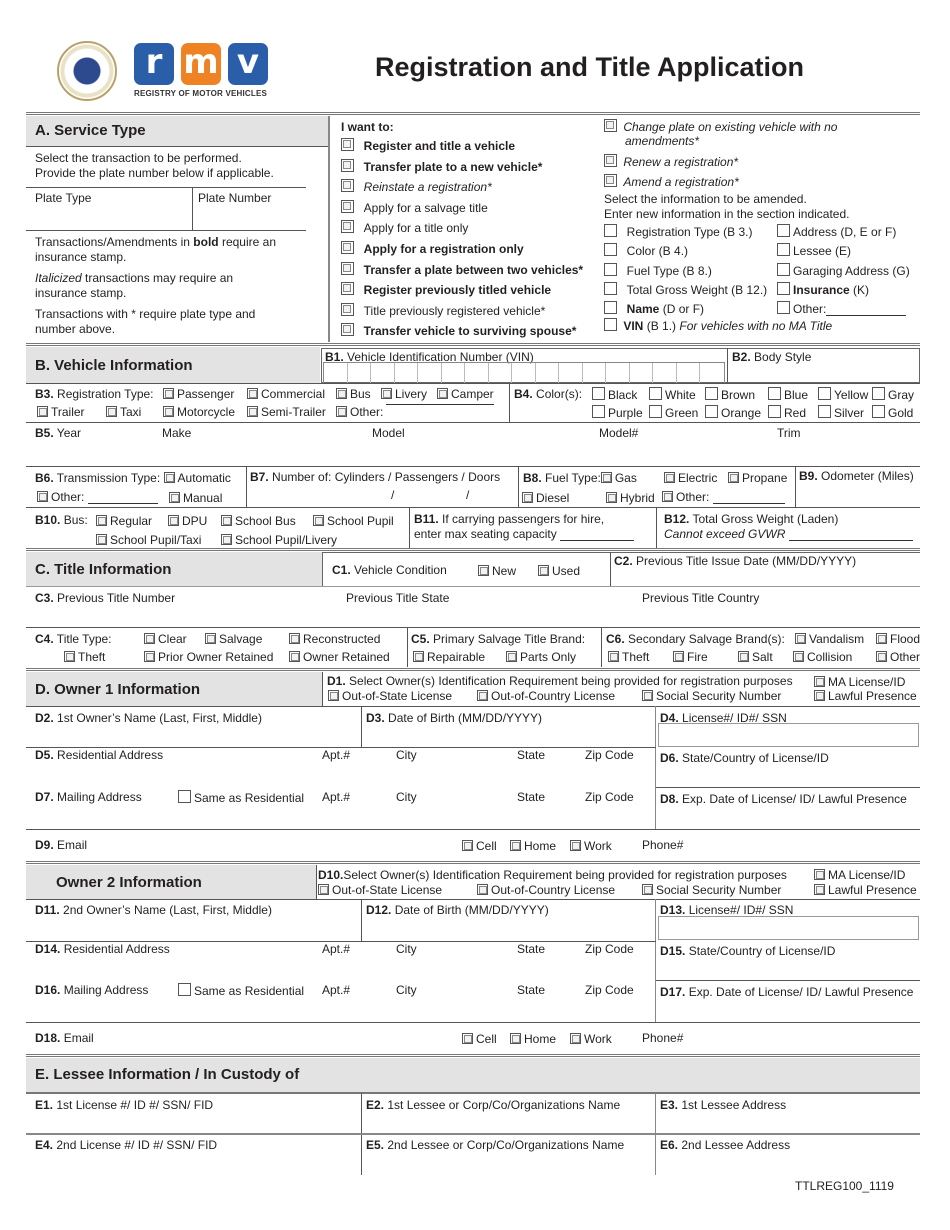  What do you see at coordinates (591, 1039) in the screenshot?
I see `phone2-work: Work` at bounding box center [591, 1039].